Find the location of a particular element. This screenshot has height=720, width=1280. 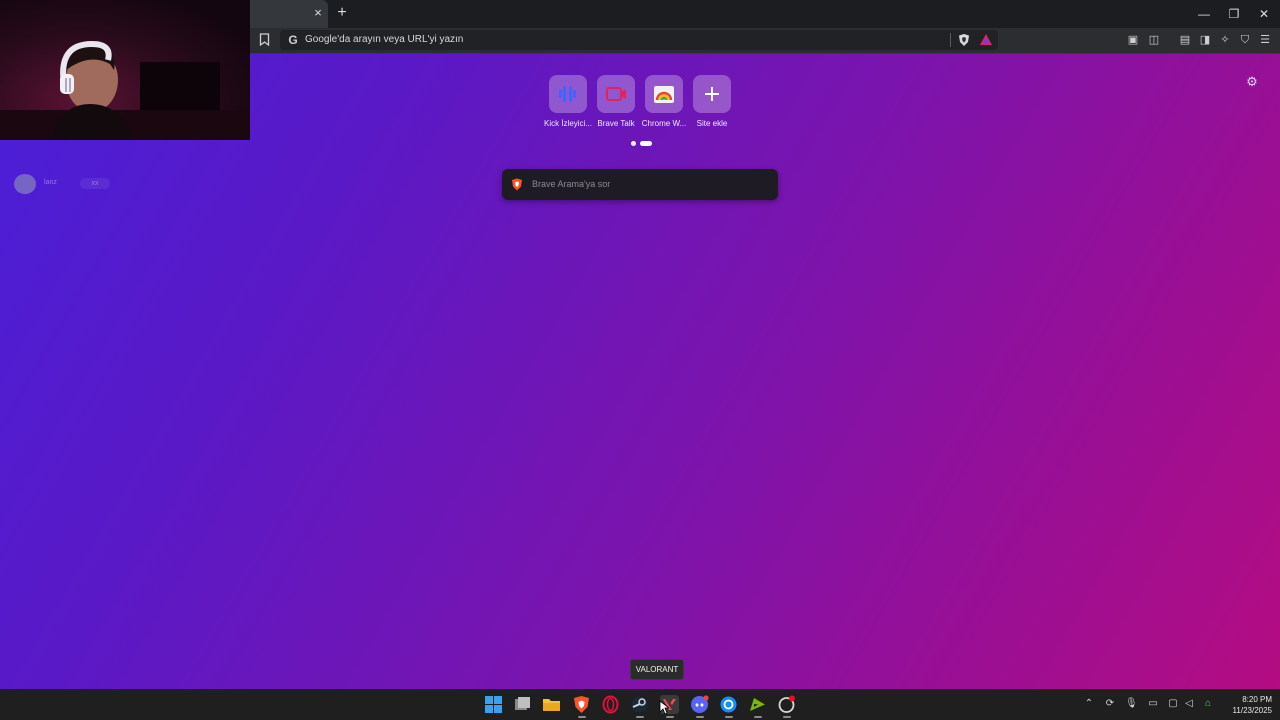

task-view-icon is located at coordinates (522, 704).